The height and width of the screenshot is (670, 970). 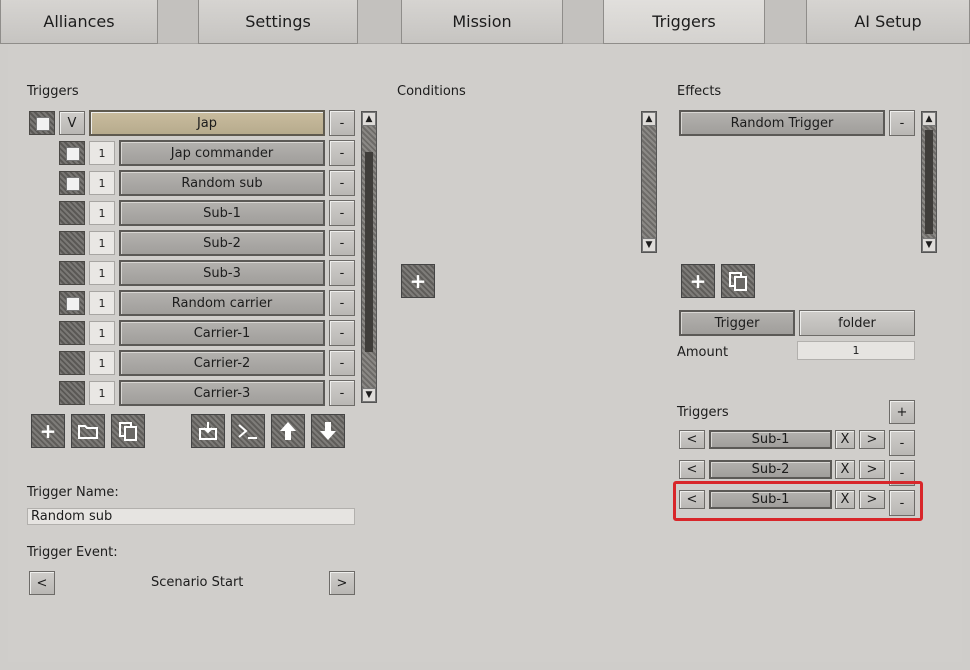 I want to click on trigger-item: Sub-2, so click(x=222, y=243).